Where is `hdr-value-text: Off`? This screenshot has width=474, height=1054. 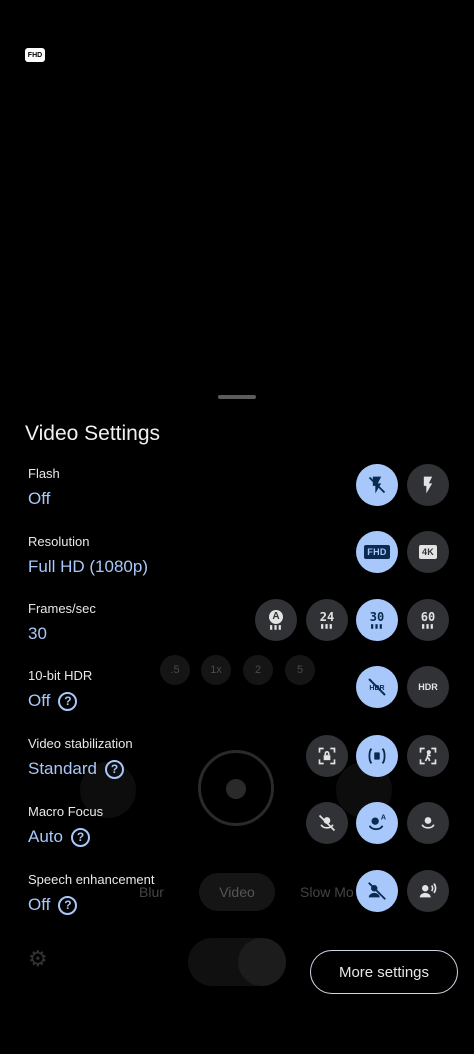 hdr-value-text: Off is located at coordinates (39, 700).